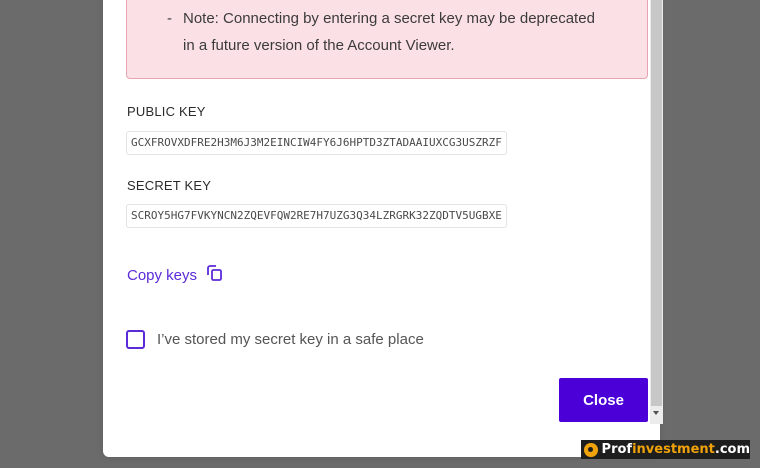 The width and height of the screenshot is (760, 468). What do you see at coordinates (135, 339) in the screenshot?
I see `stored-key-checkbox` at bounding box center [135, 339].